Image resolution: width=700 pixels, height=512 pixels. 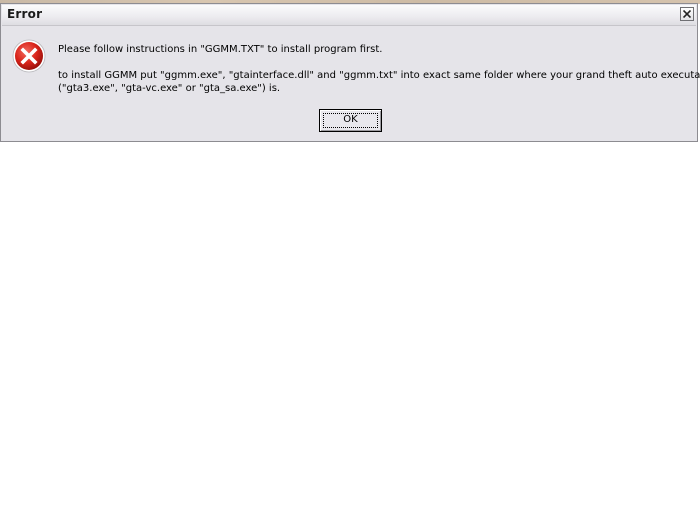 I want to click on close-icon, so click(x=687, y=14).